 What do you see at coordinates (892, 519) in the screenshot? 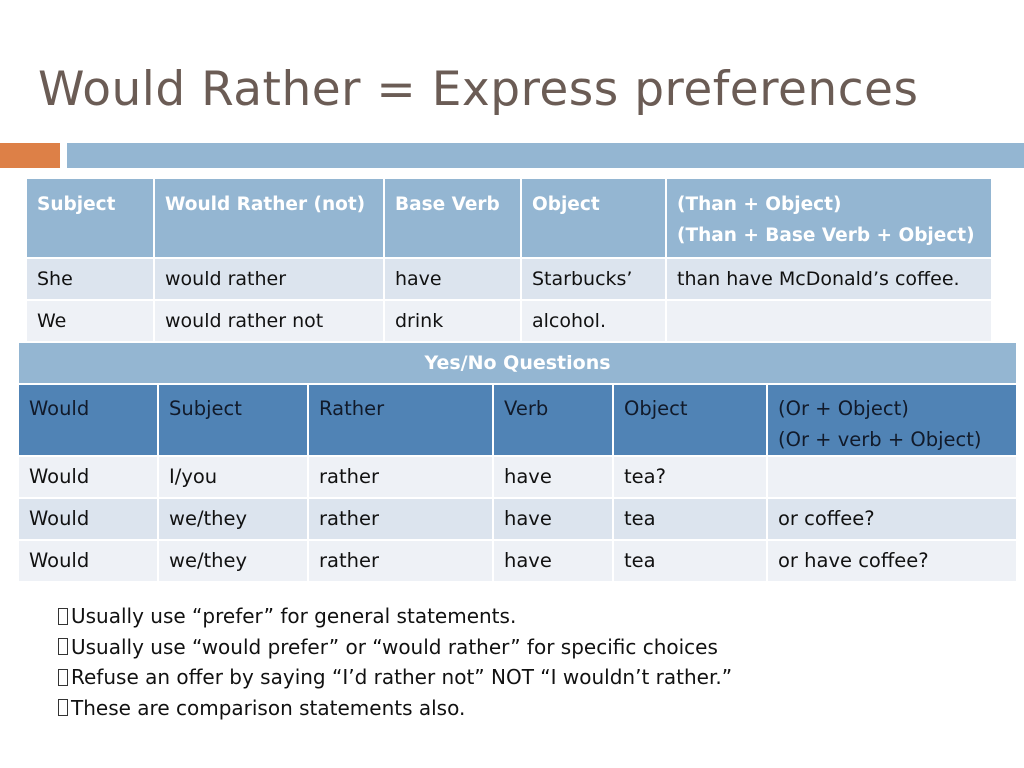
I see `table-cell: or coffee?` at bounding box center [892, 519].